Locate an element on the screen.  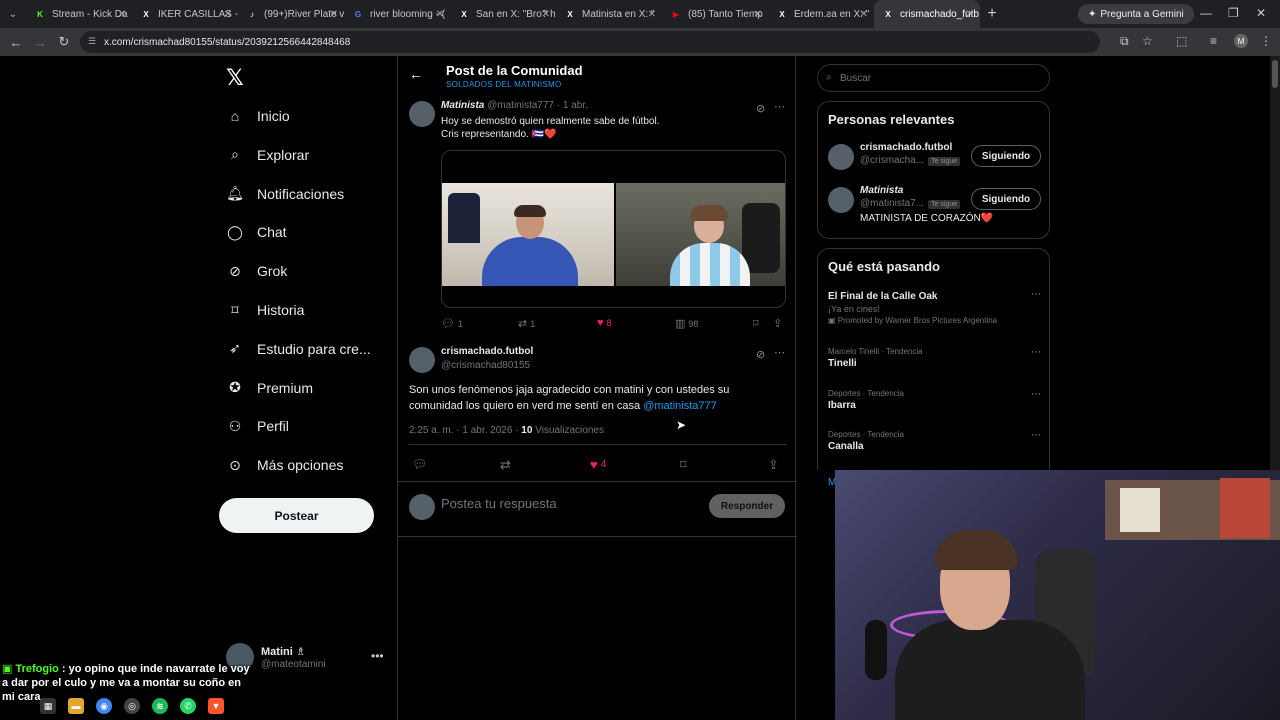
reply-submit-button: Responder is located at coordinates (747, 506).